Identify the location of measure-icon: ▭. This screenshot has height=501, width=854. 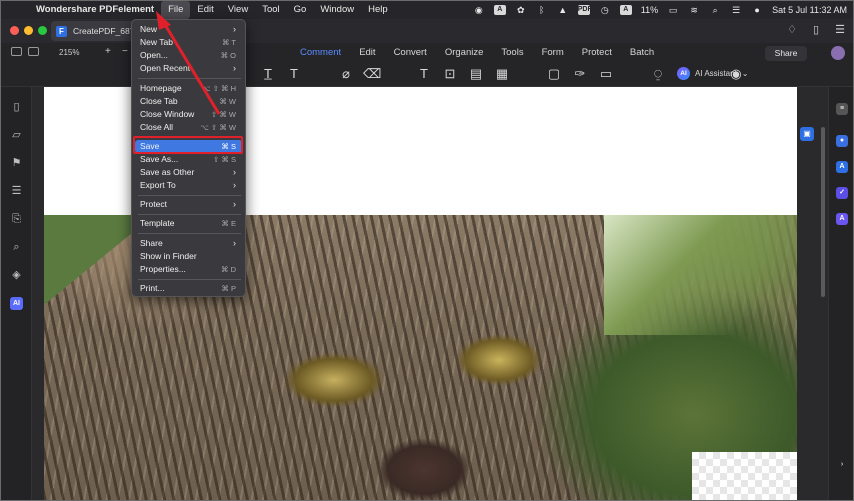
(606, 74).